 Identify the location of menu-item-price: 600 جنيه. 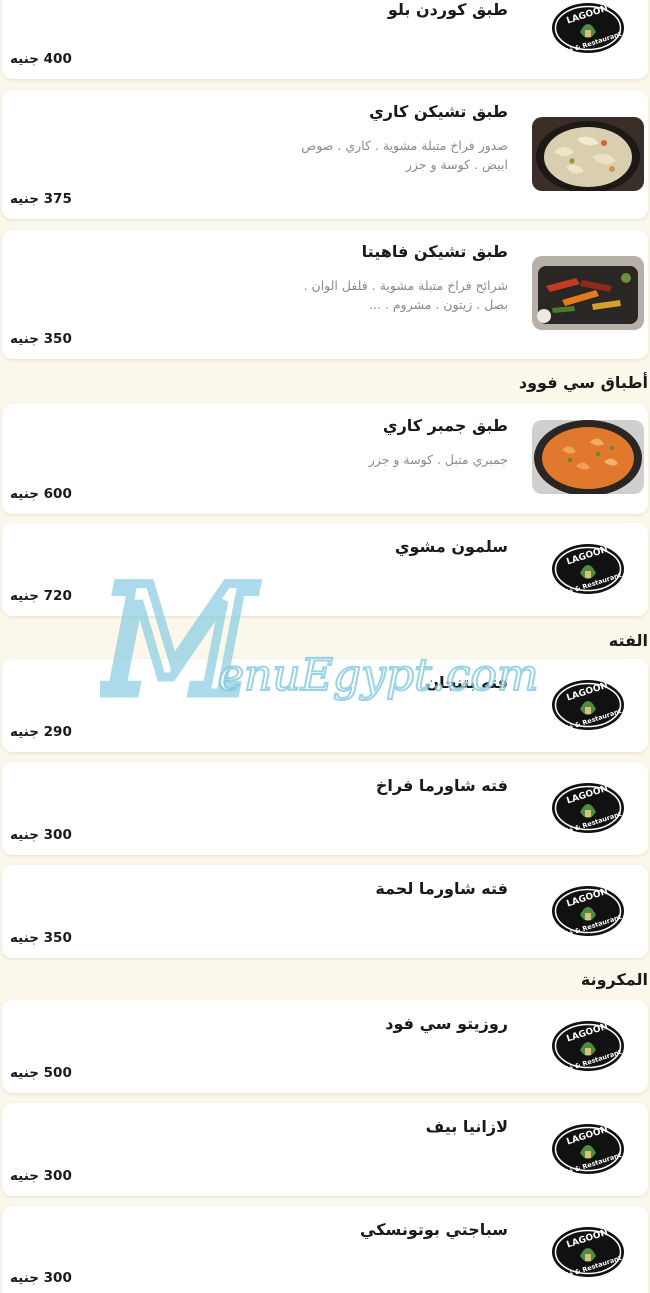
(41, 494).